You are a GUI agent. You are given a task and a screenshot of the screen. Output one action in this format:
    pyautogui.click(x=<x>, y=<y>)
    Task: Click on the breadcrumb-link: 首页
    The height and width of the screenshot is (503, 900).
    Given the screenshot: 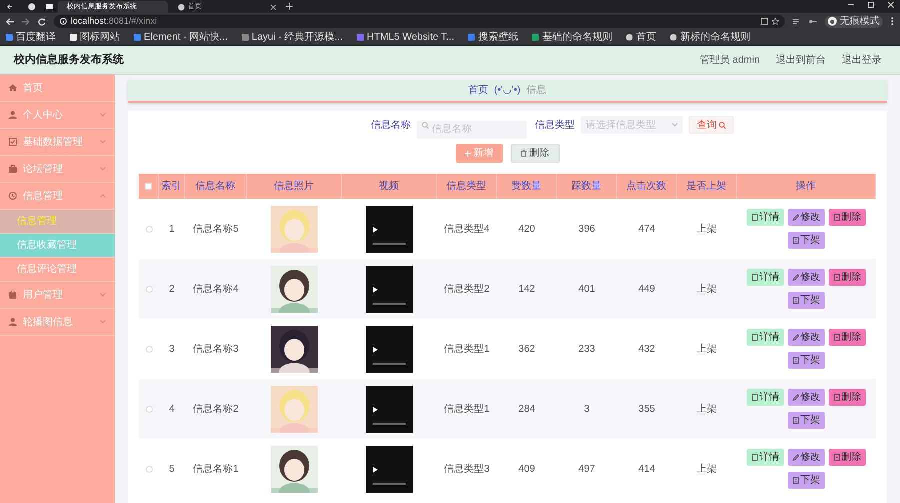 What is the action you would take?
    pyautogui.click(x=478, y=90)
    